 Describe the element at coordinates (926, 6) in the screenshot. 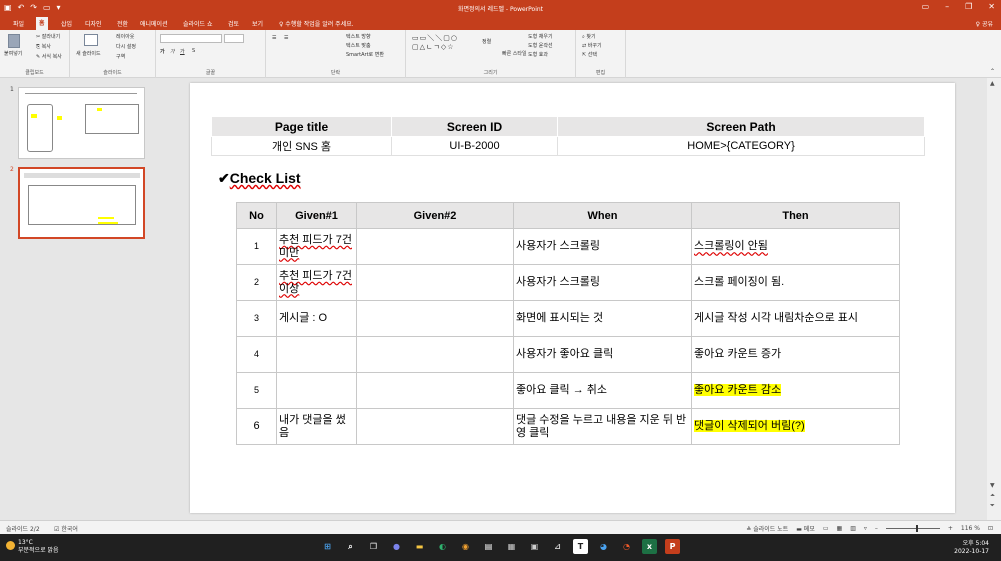

I see `ribbon-display-icon: ▭` at that location.